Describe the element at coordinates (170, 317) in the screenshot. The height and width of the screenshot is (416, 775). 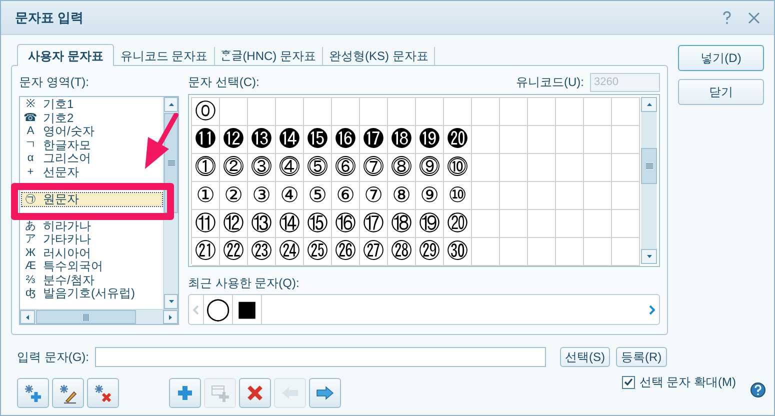
I see `scroll-right-button` at that location.